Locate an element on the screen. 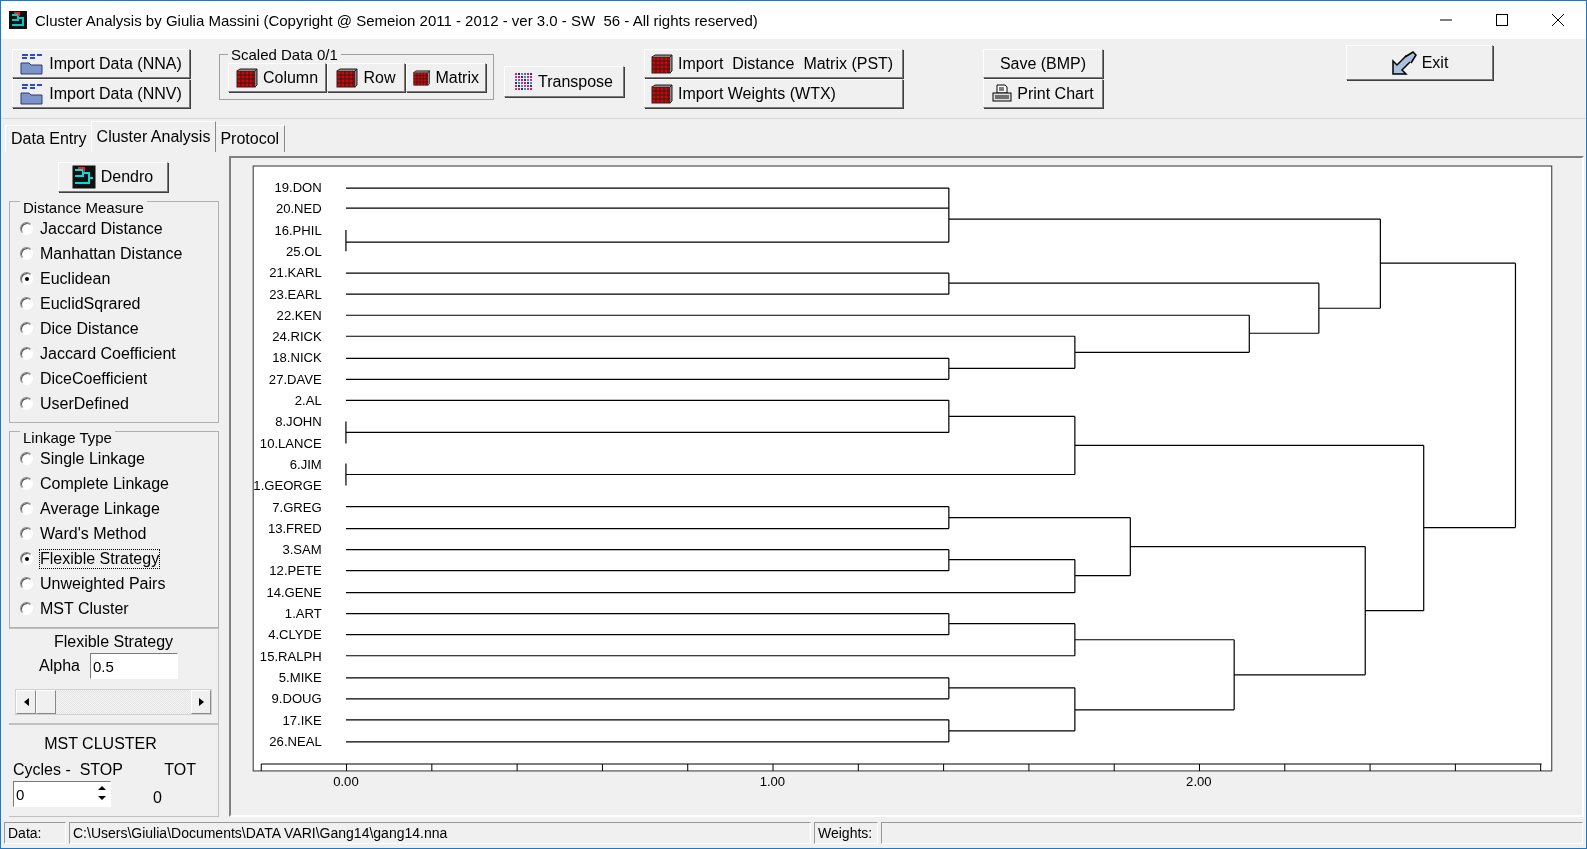  import-data-button: Import Data (NNA) is located at coordinates (101, 63).